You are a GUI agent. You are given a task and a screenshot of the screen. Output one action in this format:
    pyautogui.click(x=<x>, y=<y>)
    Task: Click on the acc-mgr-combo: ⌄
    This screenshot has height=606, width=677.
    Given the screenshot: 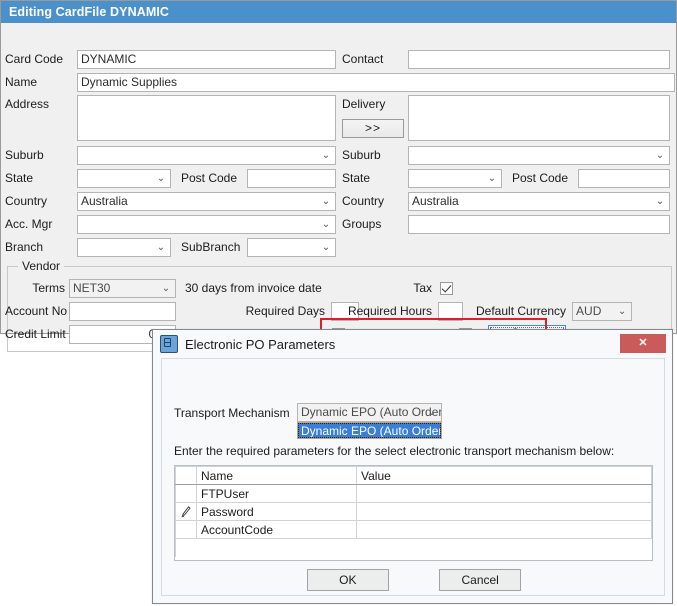 What is the action you would take?
    pyautogui.click(x=206, y=224)
    